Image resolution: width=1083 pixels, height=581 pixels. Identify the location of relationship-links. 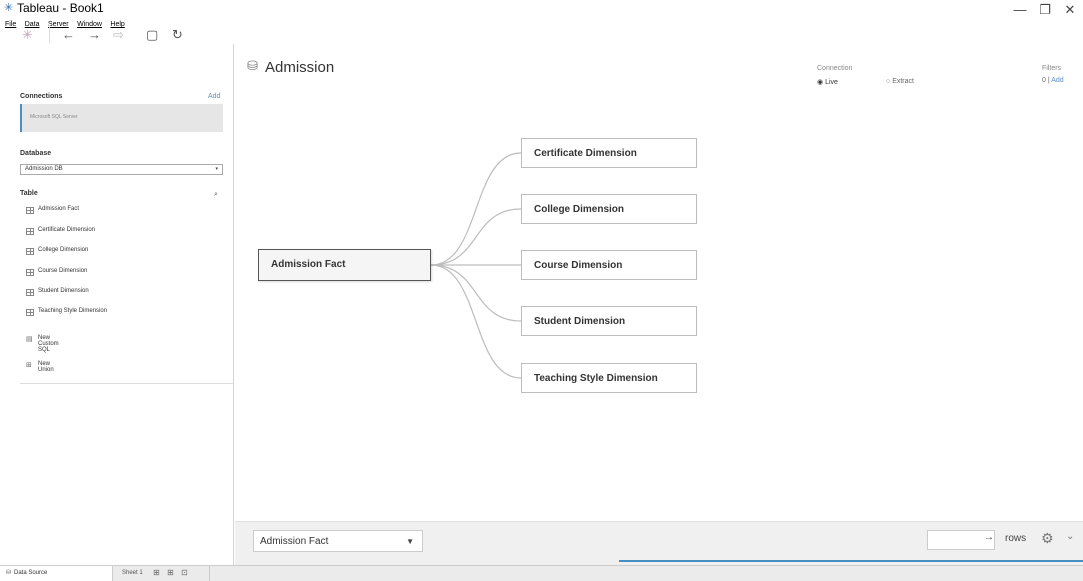
(476, 265).